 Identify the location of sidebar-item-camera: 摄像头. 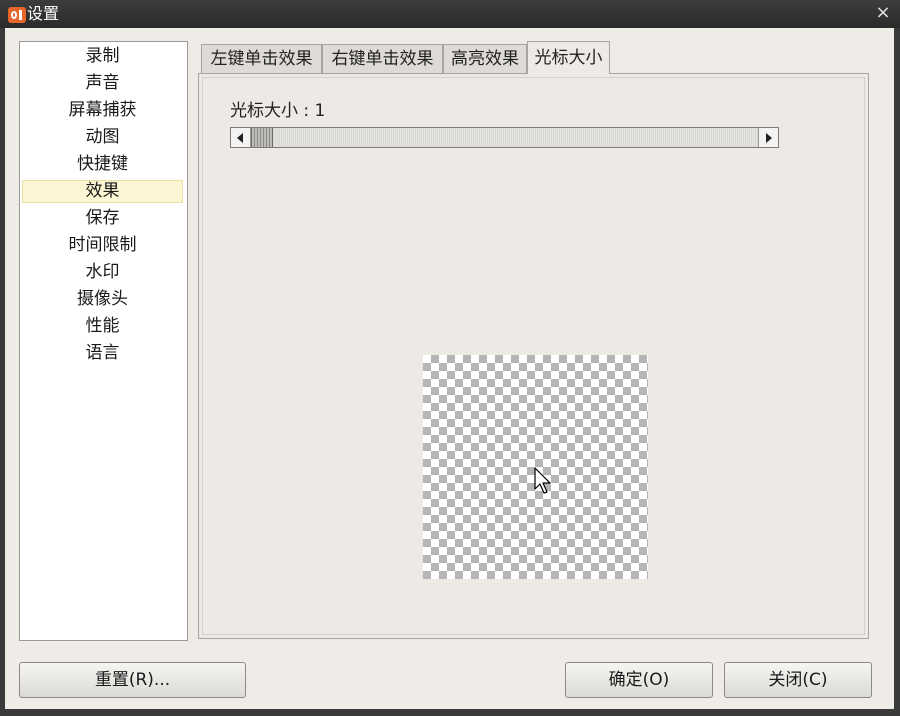
(102, 299).